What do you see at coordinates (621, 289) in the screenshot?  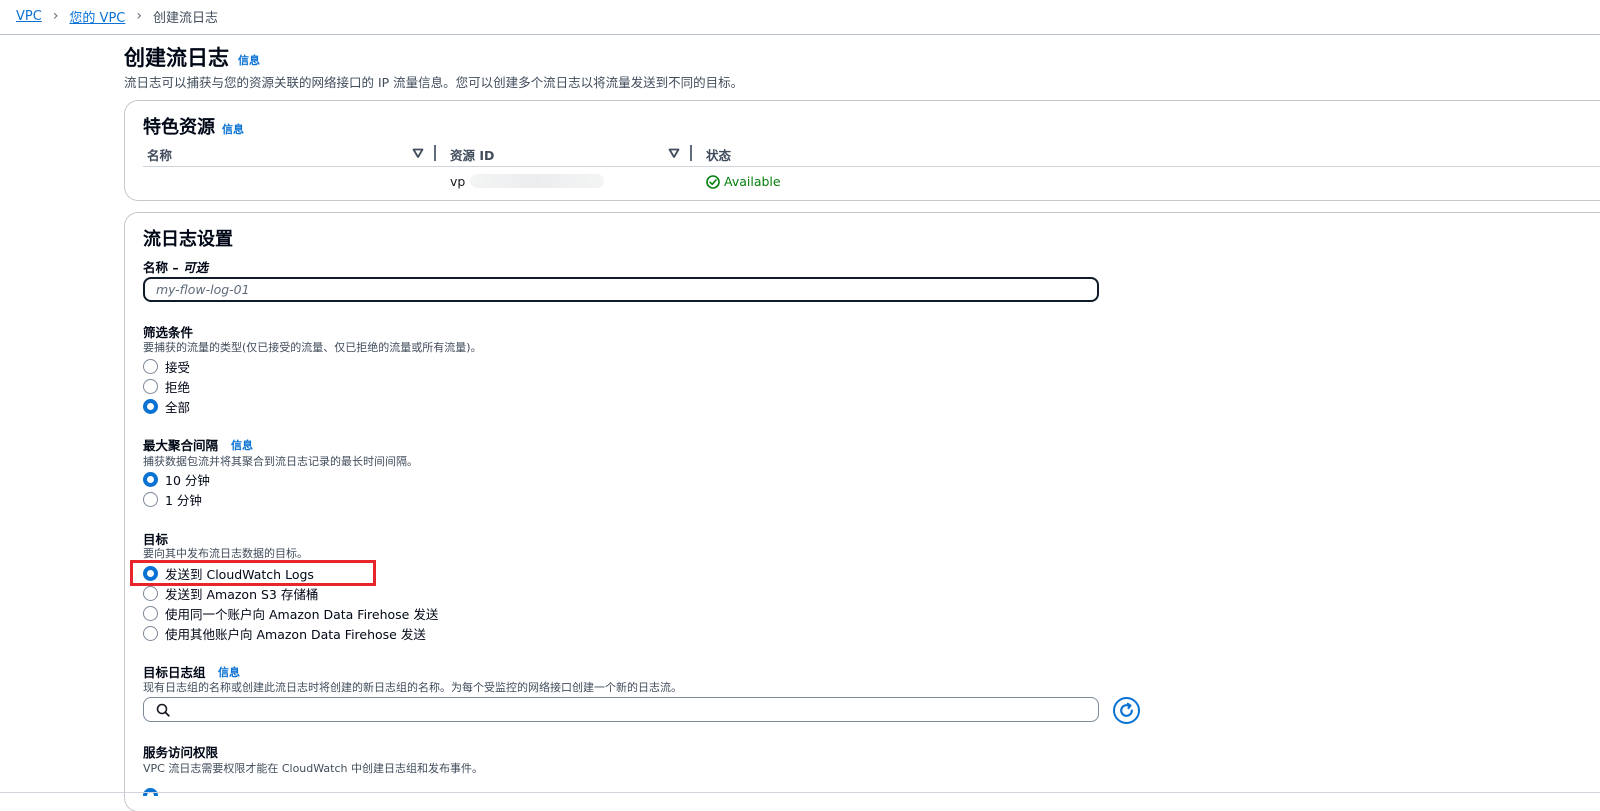 I see `name-input: my-flow-log-01` at bounding box center [621, 289].